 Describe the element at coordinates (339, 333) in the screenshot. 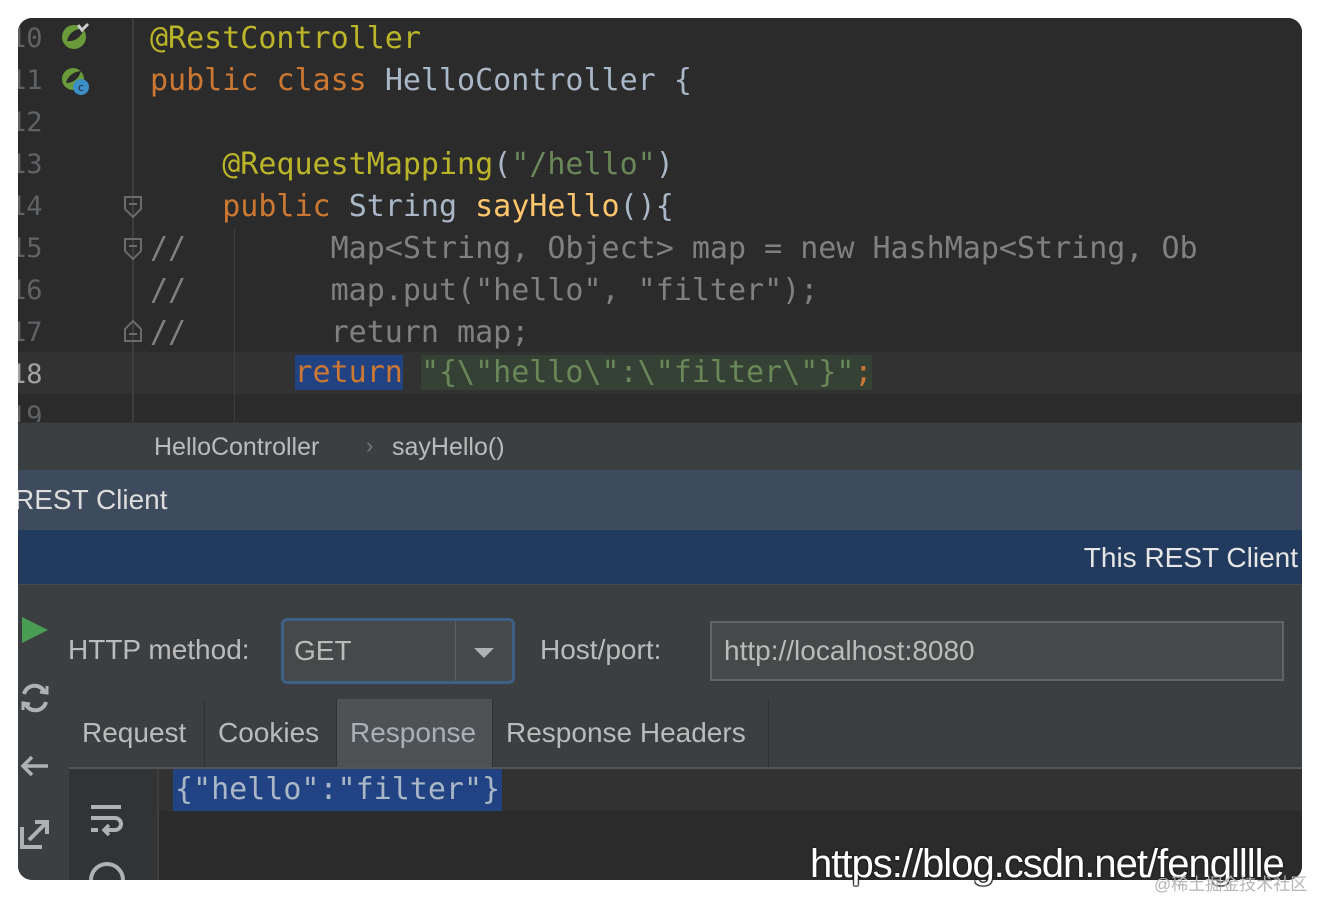

I see `comment-line: // return map;` at that location.